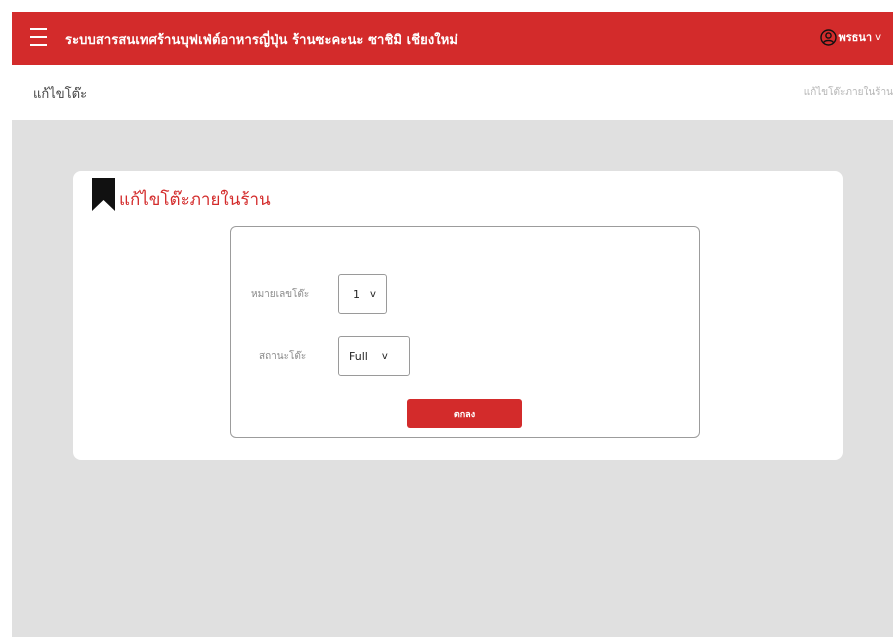 The image size is (893, 637). I want to click on hamburger-icon, so click(38, 37).